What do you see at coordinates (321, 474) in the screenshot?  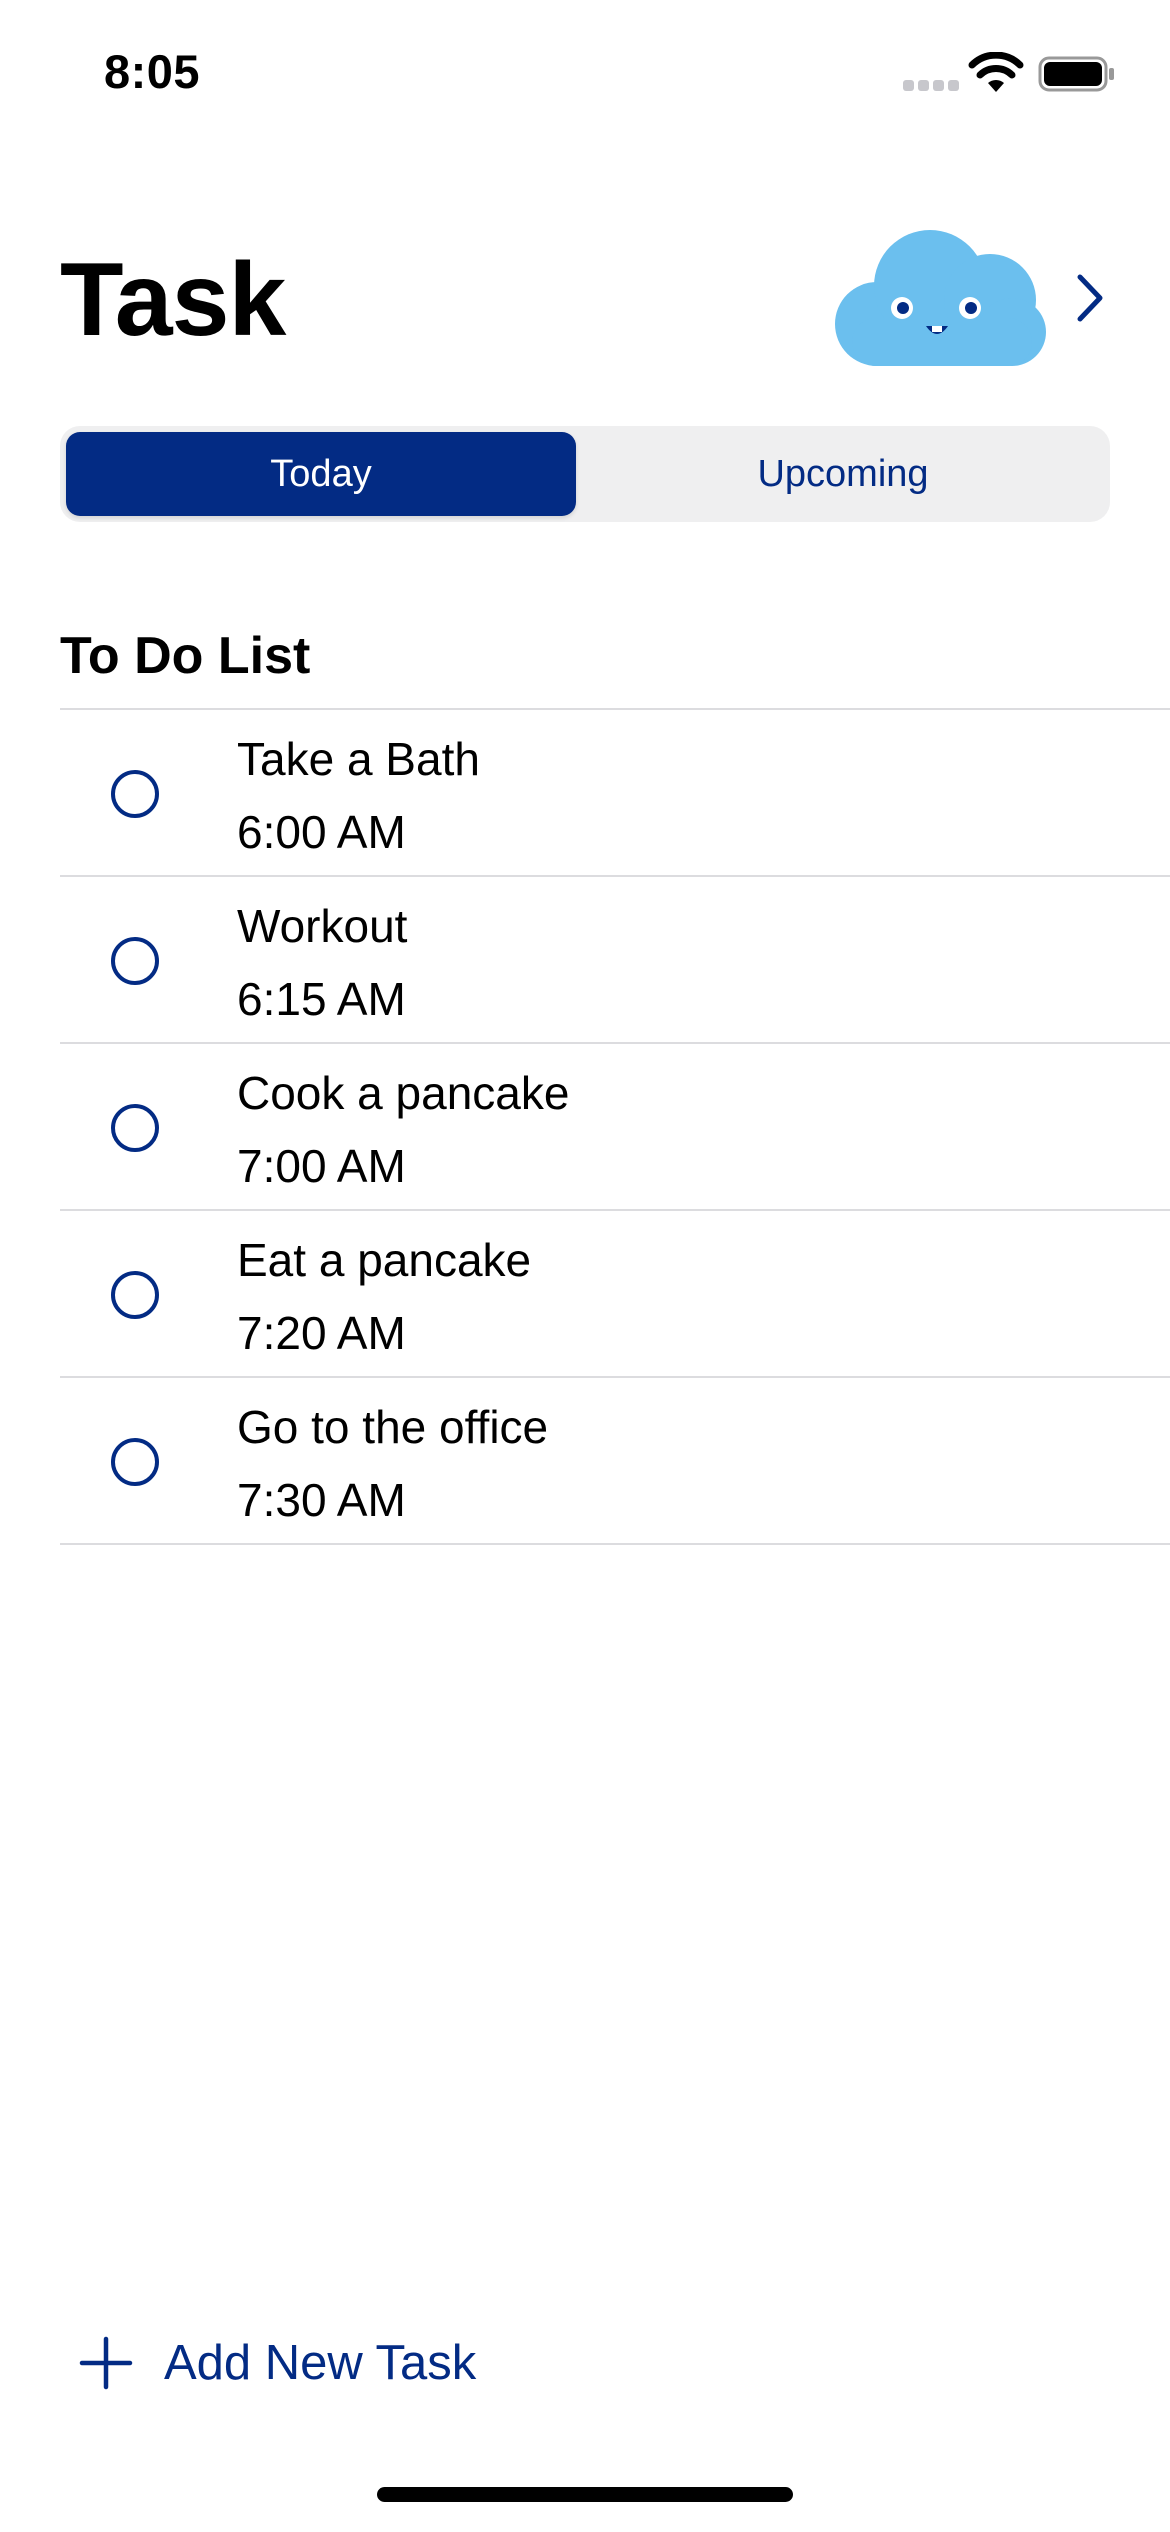 I see `tab-today: Today` at bounding box center [321, 474].